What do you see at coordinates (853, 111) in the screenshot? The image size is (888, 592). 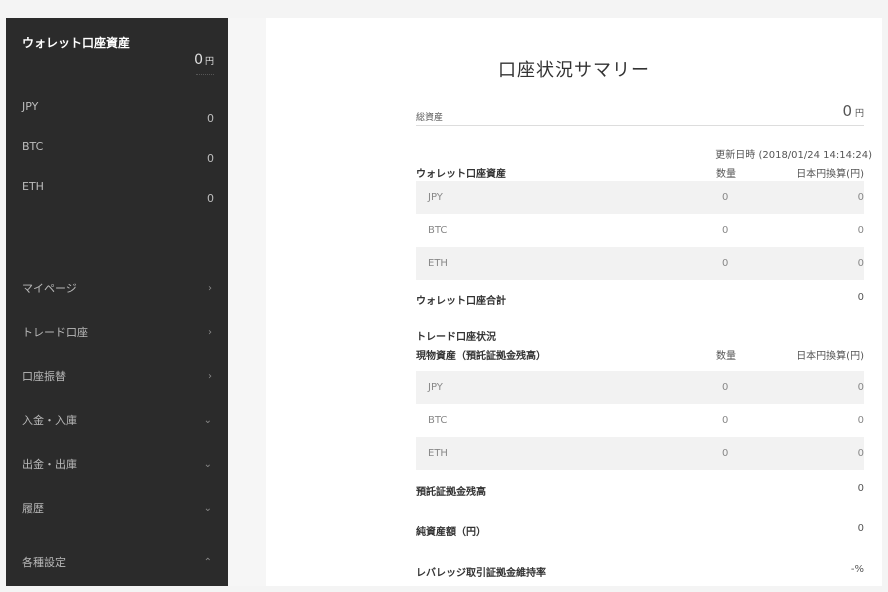 I see `total-assets-value: 0円` at bounding box center [853, 111].